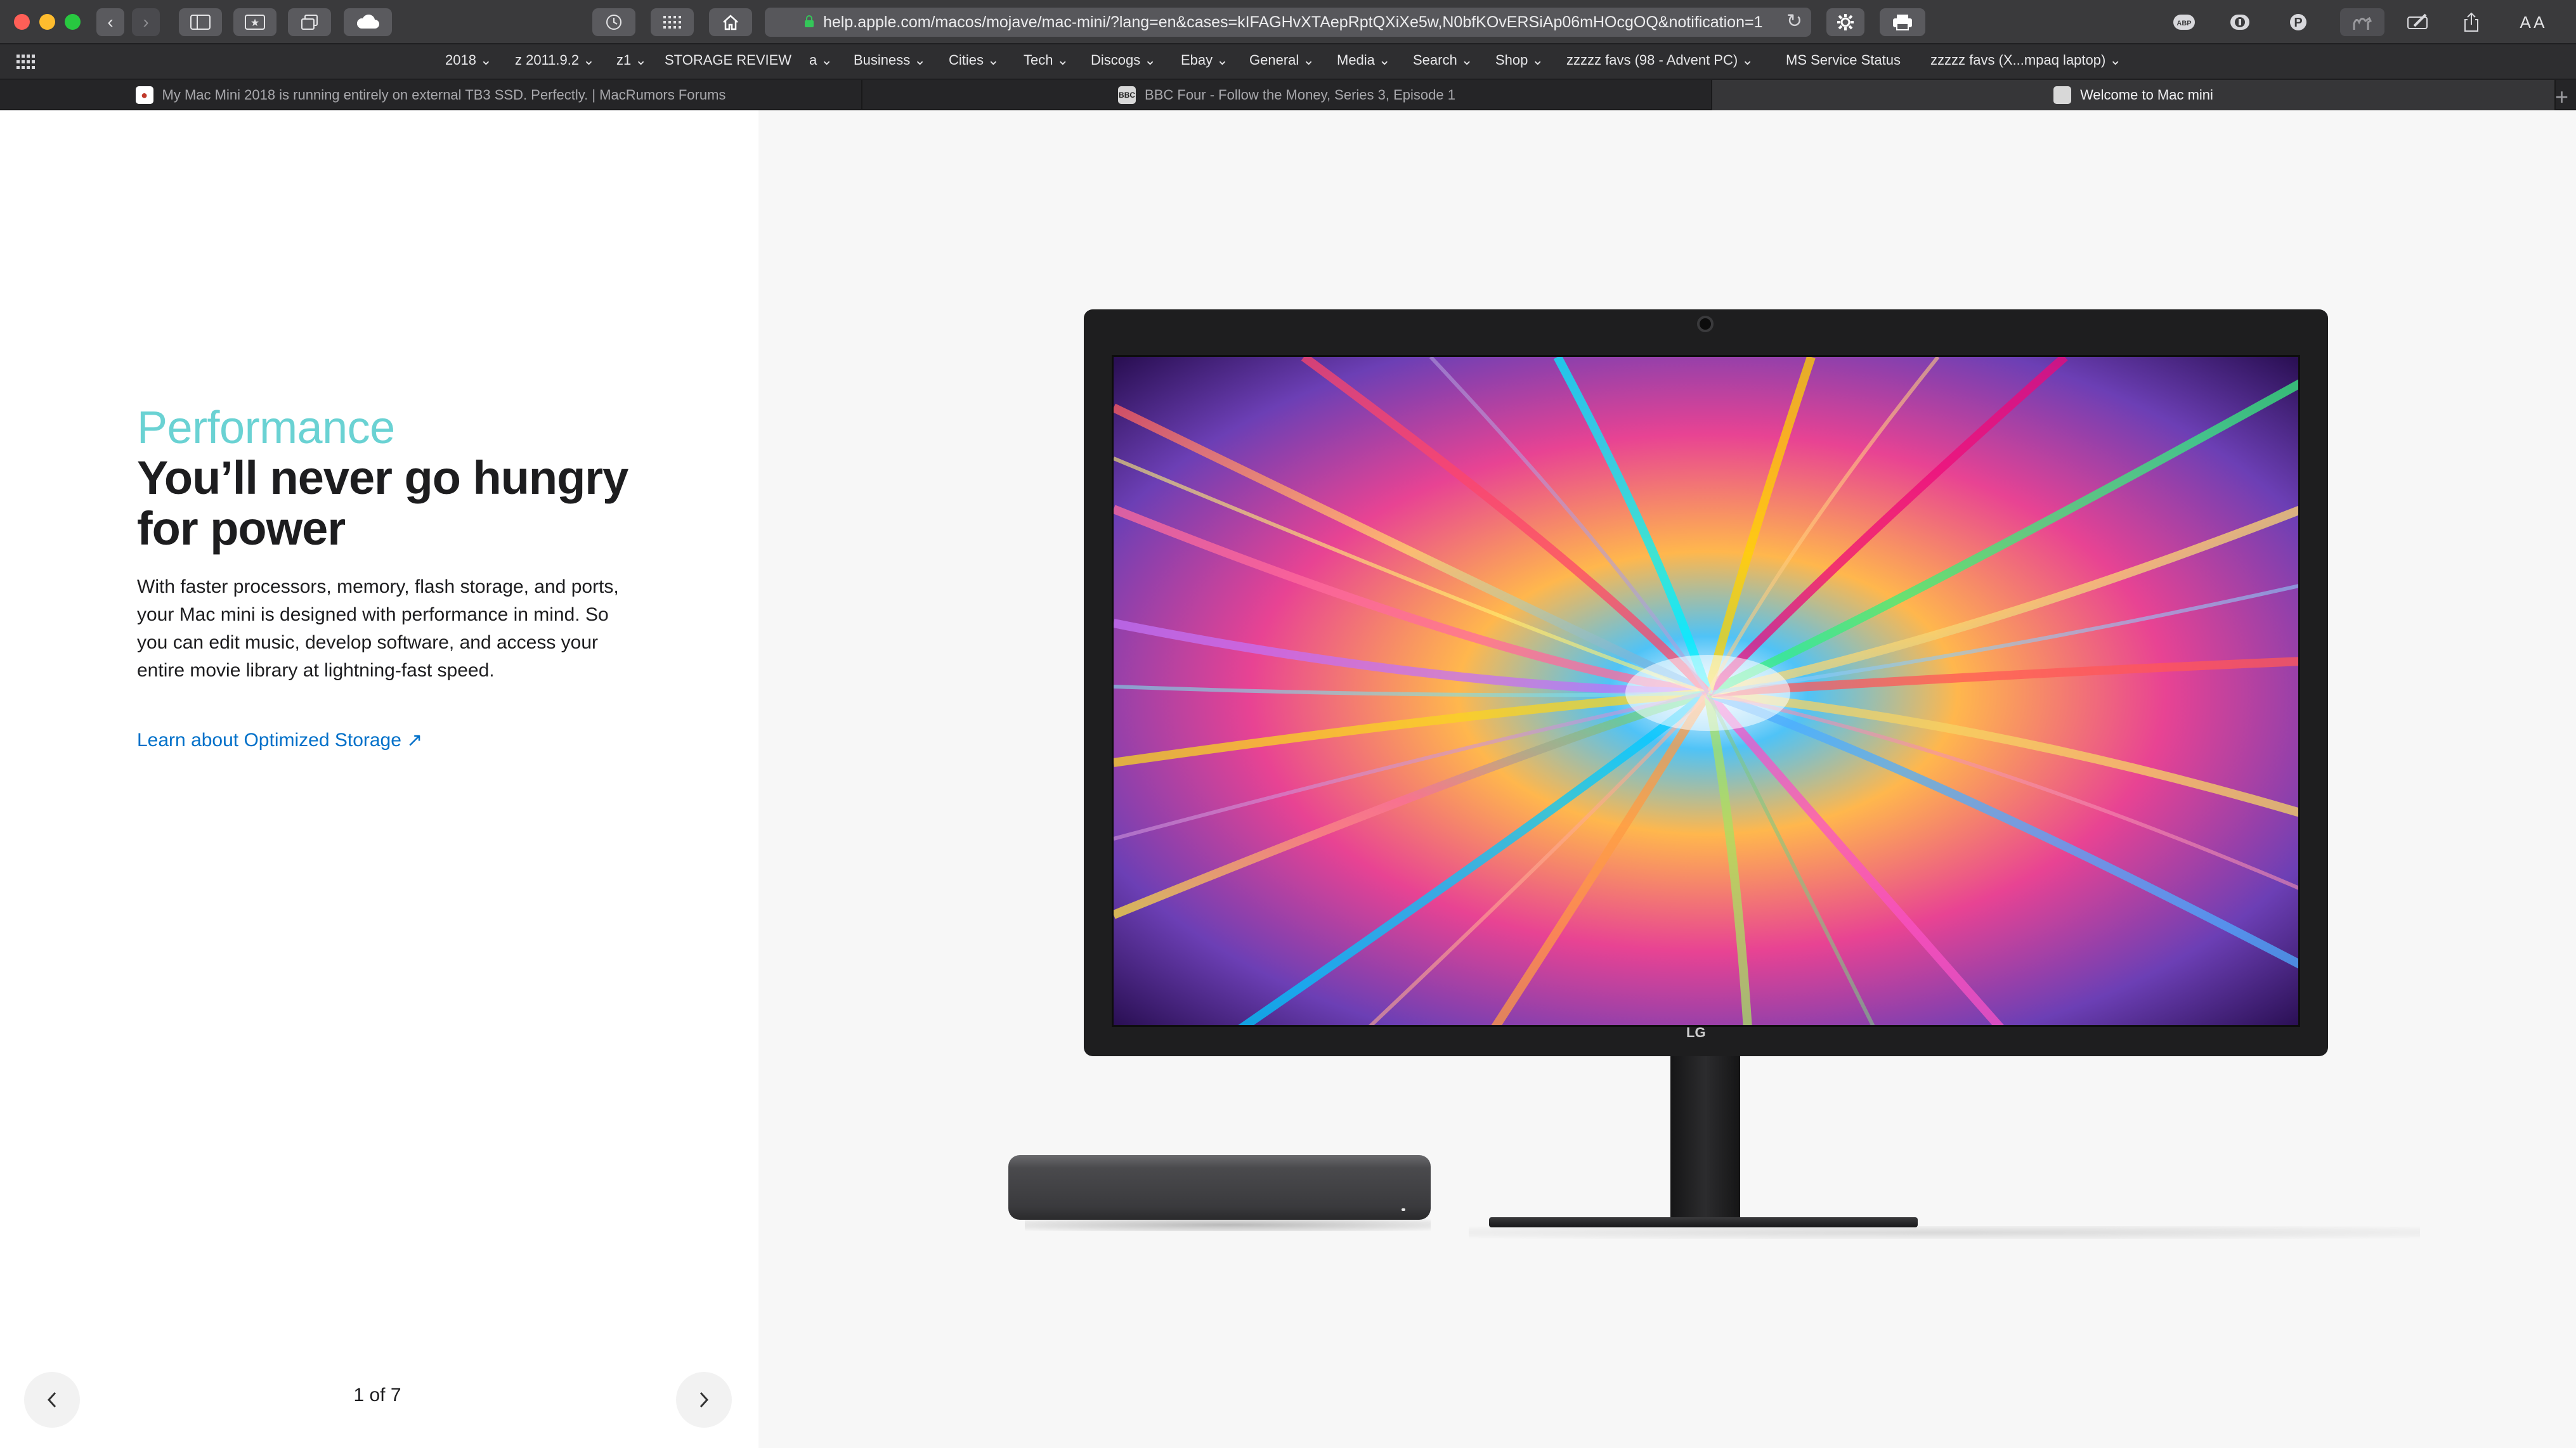 The height and width of the screenshot is (1448, 2576). I want to click on favorite-label: STORAGE REVIEW, so click(729, 60).